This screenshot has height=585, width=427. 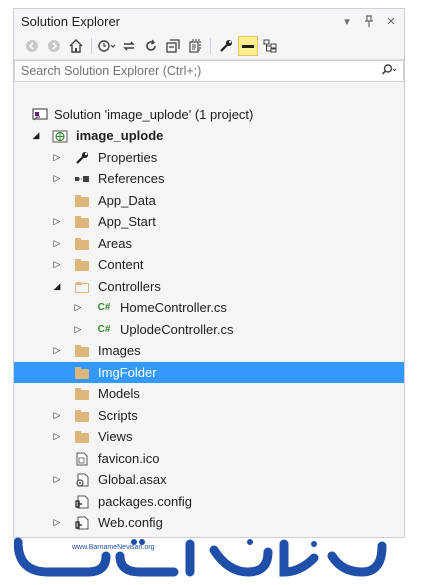 What do you see at coordinates (119, 393) in the screenshot?
I see `tree-item-label: Models` at bounding box center [119, 393].